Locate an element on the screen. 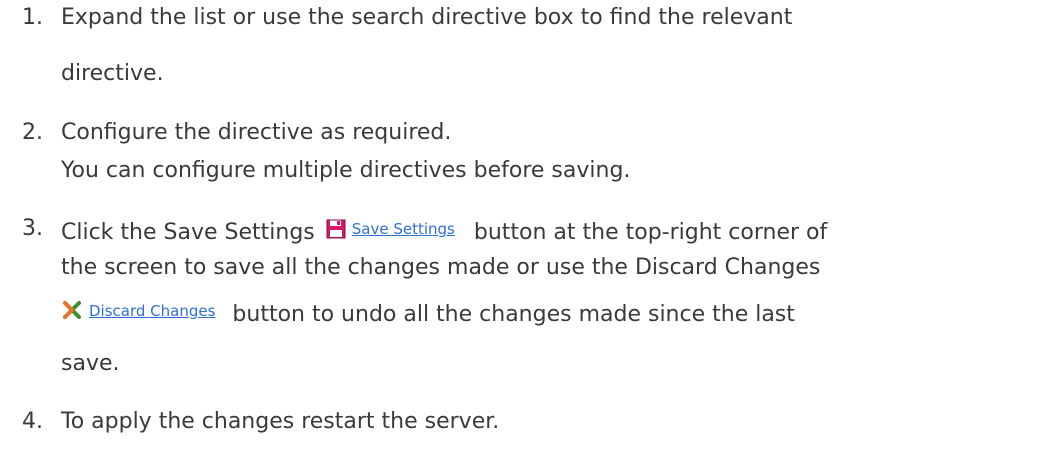 Image resolution: width=1041 pixels, height=450 pixels. step-number: 1. is located at coordinates (32, 17).